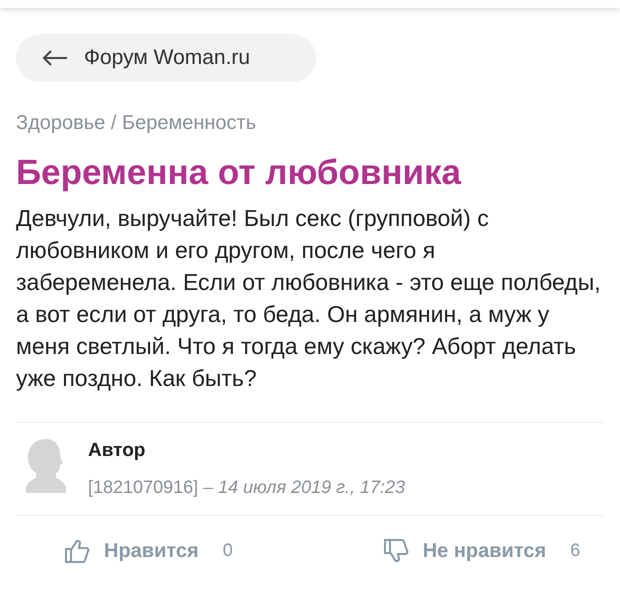  What do you see at coordinates (247, 451) in the screenshot?
I see `author-name: Автор` at bounding box center [247, 451].